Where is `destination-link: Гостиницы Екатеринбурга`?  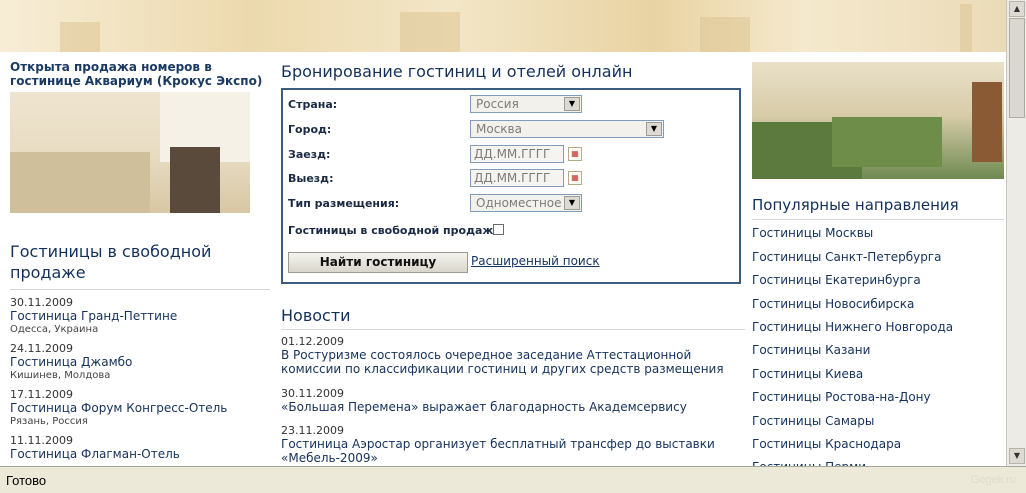
destination-link: Гостиницы Екатеринбурга is located at coordinates (836, 280).